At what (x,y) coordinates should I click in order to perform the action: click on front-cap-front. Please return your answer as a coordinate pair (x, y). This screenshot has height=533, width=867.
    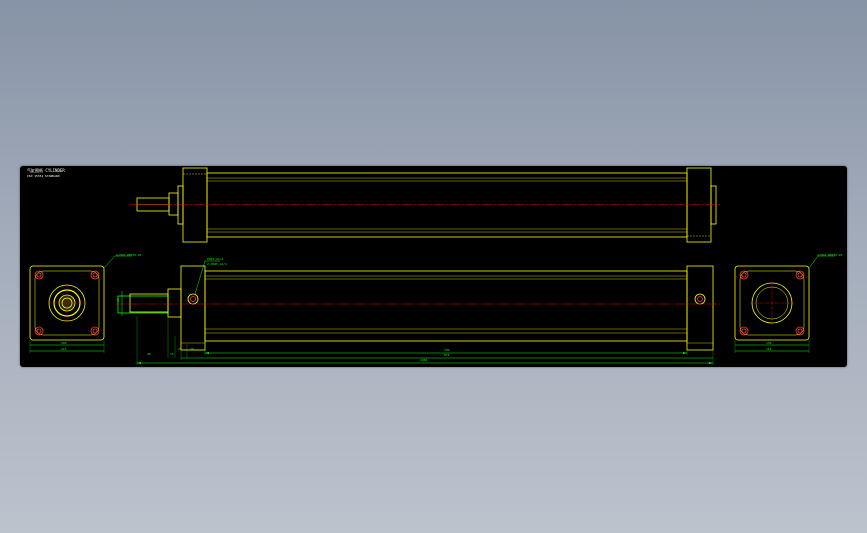
    Looking at the image, I should click on (193, 308).